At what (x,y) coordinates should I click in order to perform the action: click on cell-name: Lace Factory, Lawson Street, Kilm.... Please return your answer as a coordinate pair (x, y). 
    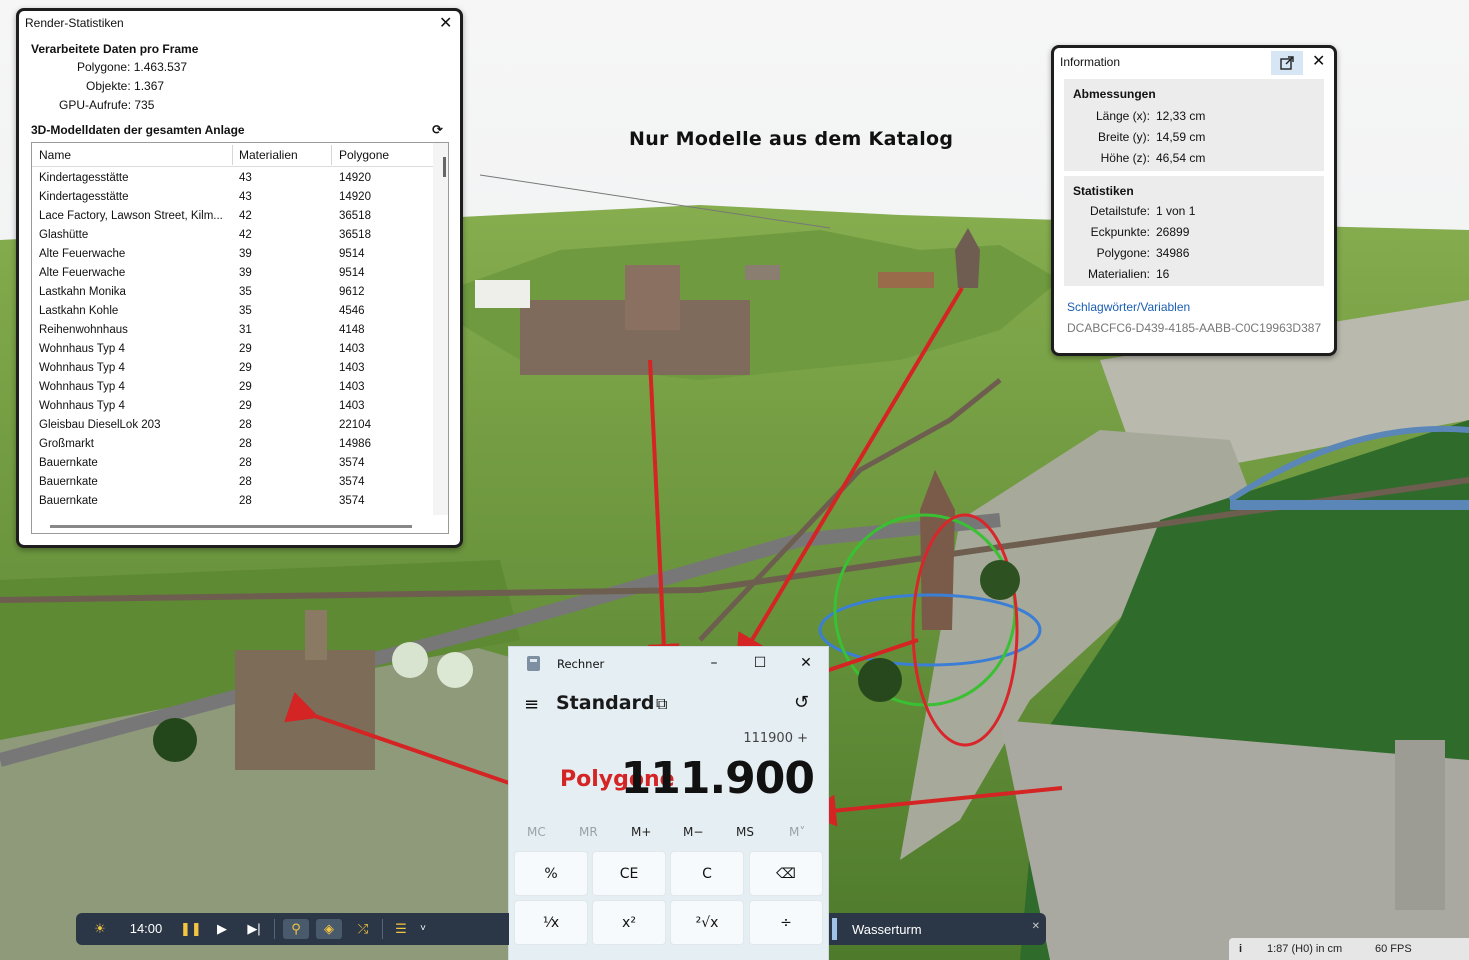
    Looking at the image, I should click on (131, 216).